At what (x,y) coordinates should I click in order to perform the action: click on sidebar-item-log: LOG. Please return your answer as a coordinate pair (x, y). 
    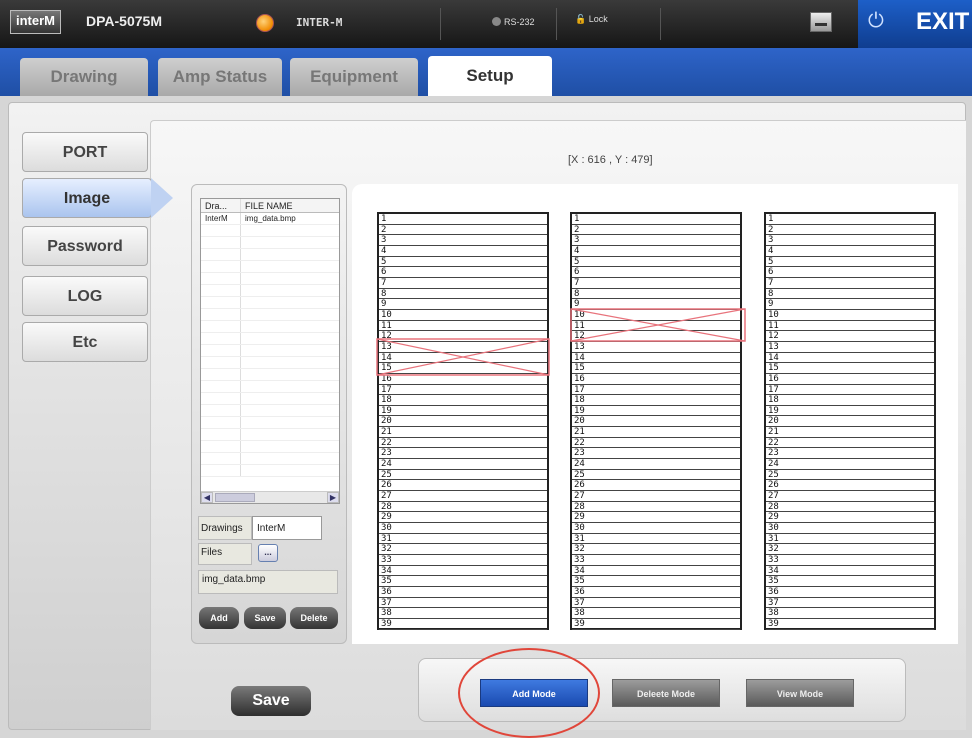
    Looking at the image, I should click on (85, 296).